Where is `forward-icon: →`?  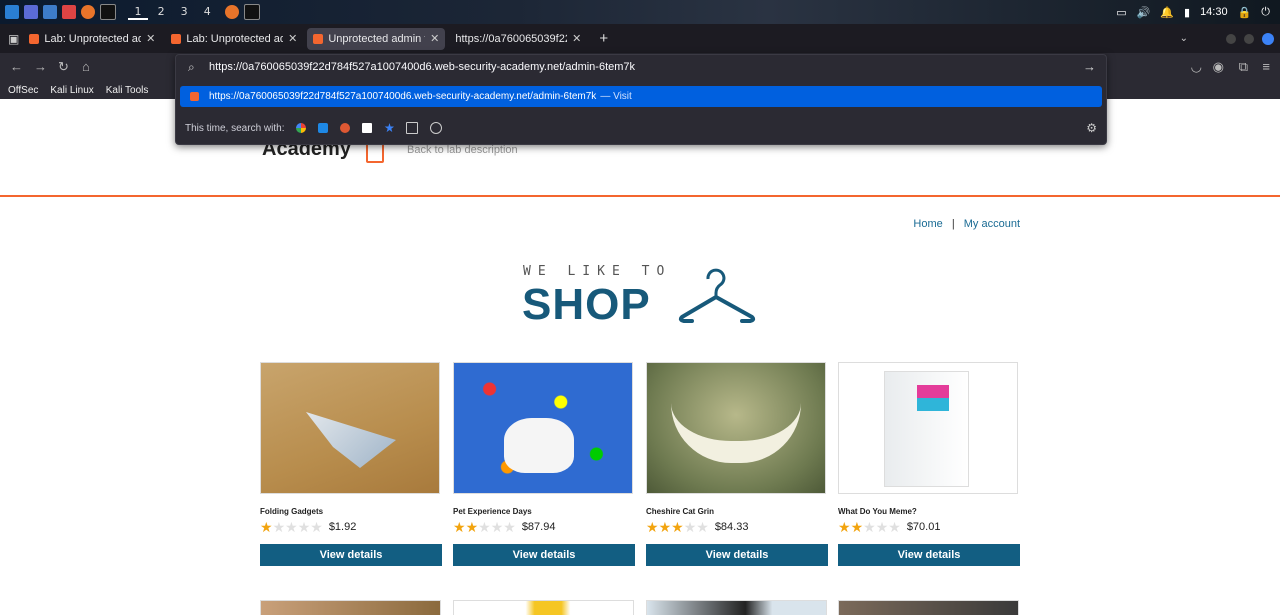 forward-icon: → is located at coordinates (40, 66).